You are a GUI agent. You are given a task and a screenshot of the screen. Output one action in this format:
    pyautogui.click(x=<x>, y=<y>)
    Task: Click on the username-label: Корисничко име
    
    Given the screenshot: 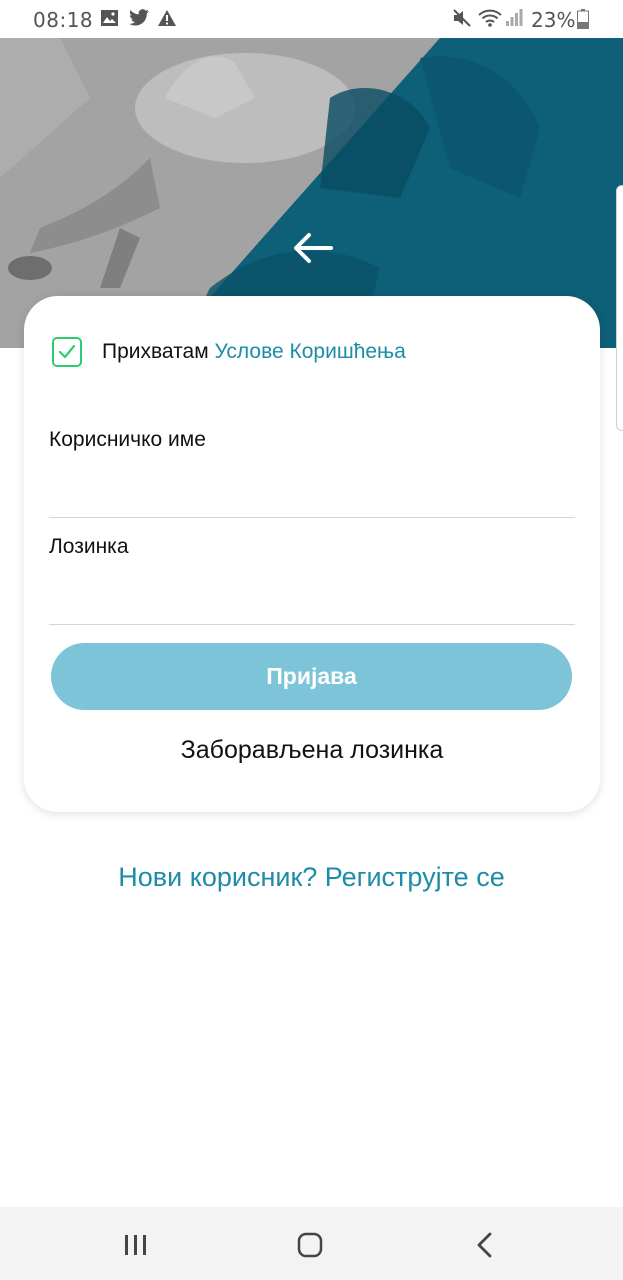 What is the action you would take?
    pyautogui.click(x=127, y=439)
    